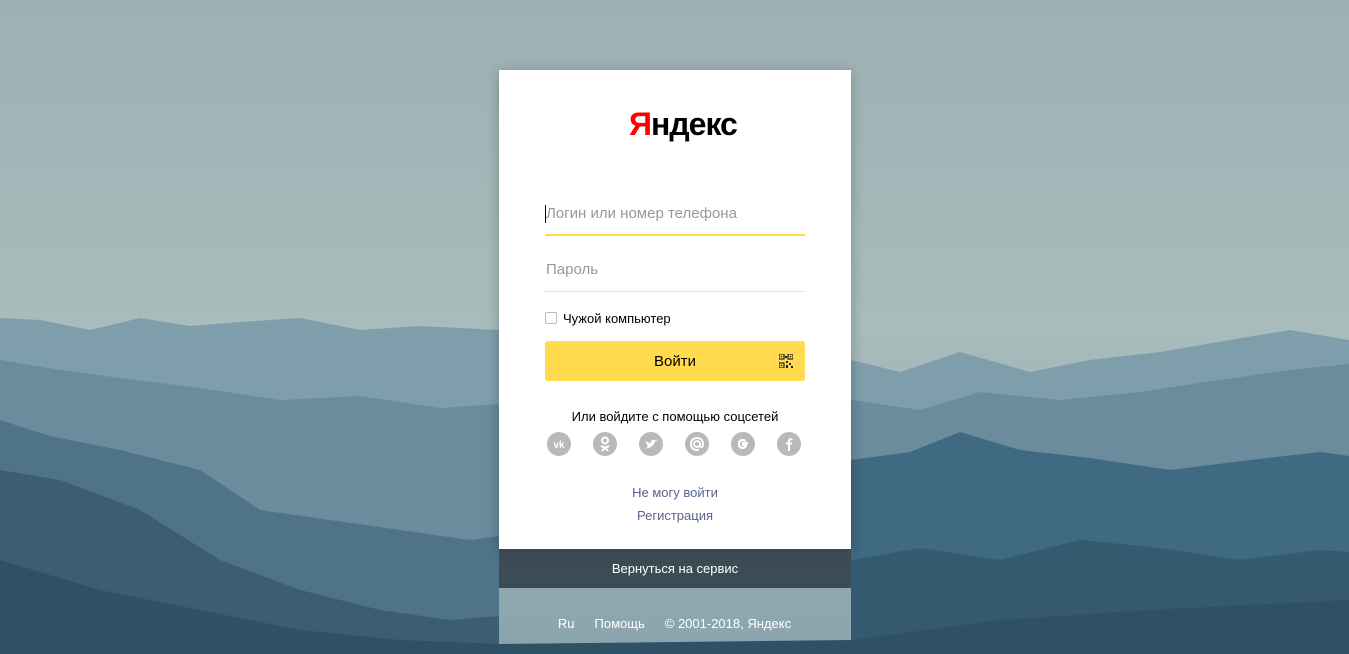 The height and width of the screenshot is (654, 1349). What do you see at coordinates (674, 444) in the screenshot?
I see `social-icons: vk` at bounding box center [674, 444].